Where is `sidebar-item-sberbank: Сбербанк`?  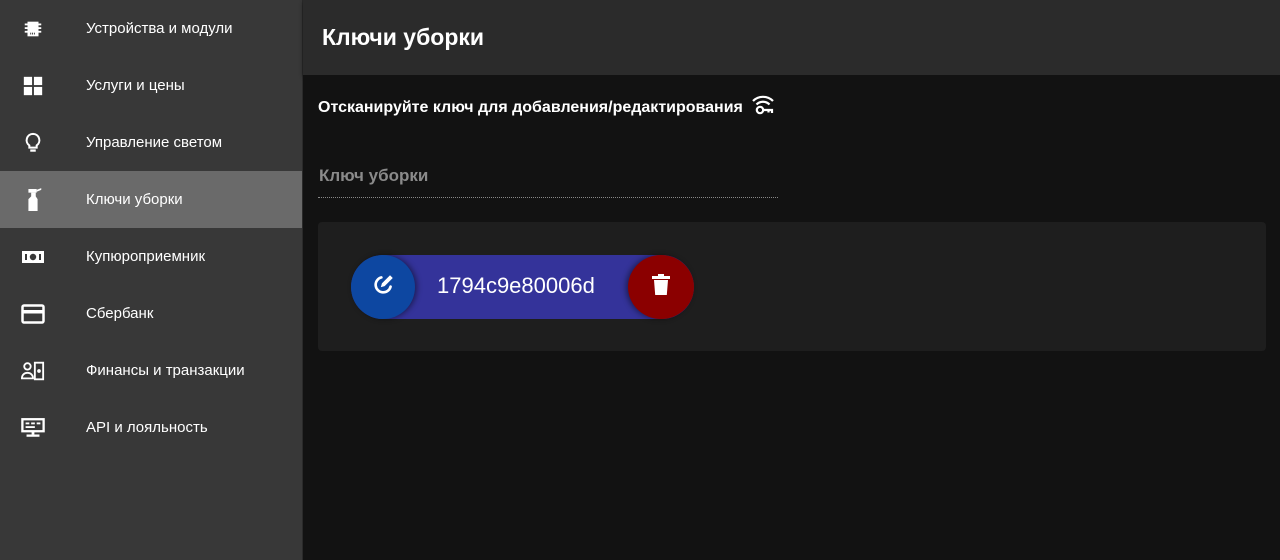 sidebar-item-sberbank: Сбербанк is located at coordinates (151, 313).